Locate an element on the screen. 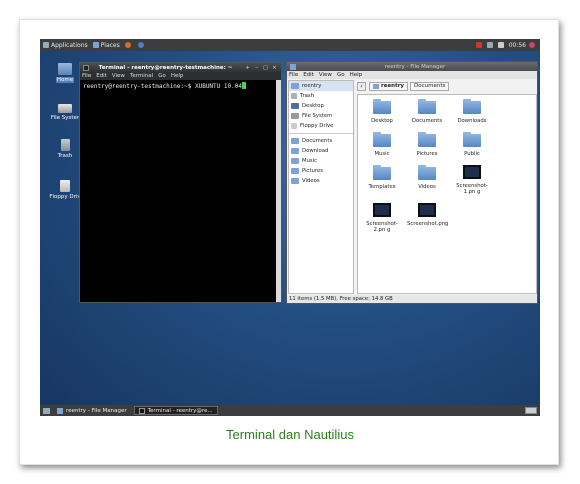 Image resolution: width=580 pixels, height=484 pixels. desktop-icon-trash: Trash is located at coordinates (65, 149).